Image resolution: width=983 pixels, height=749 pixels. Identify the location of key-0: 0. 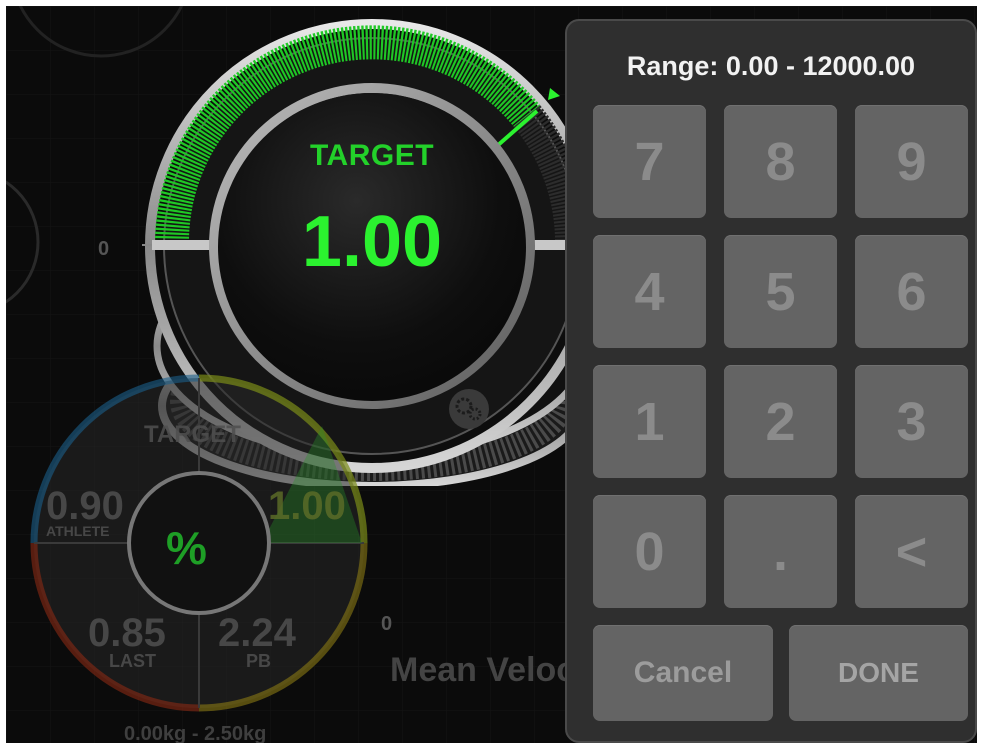
(649, 551).